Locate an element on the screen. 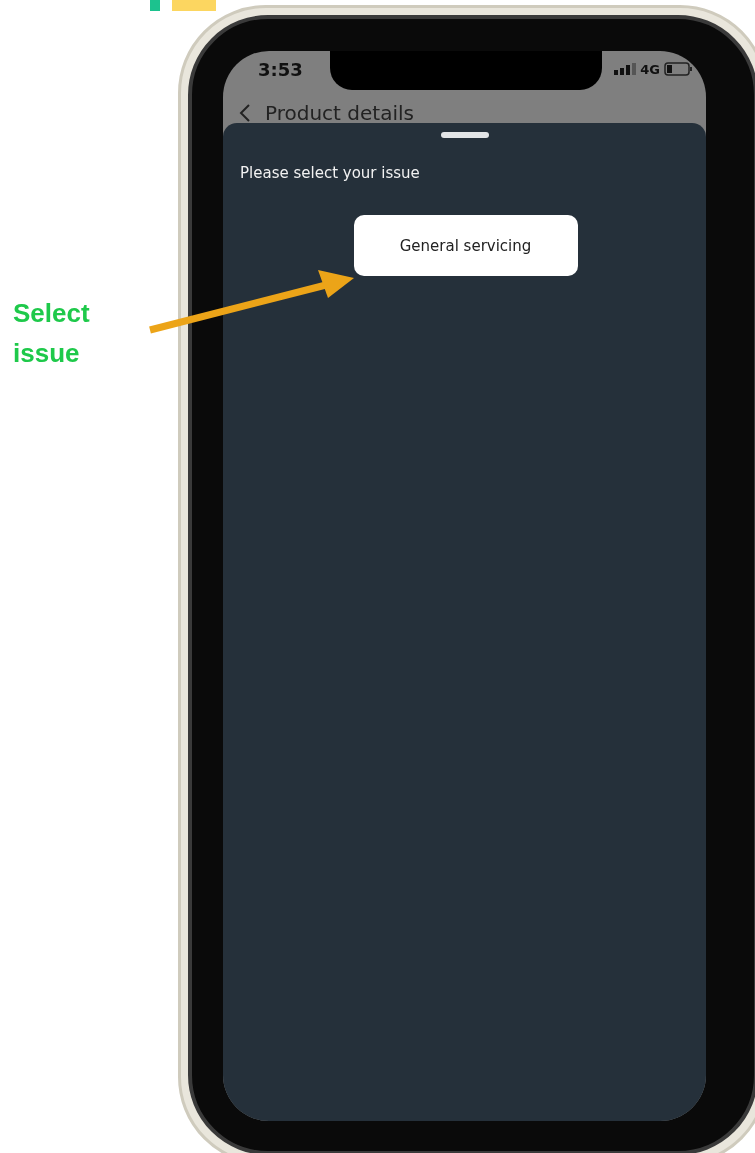 This screenshot has height=1153, width=755. battery-icon is located at coordinates (678, 69).